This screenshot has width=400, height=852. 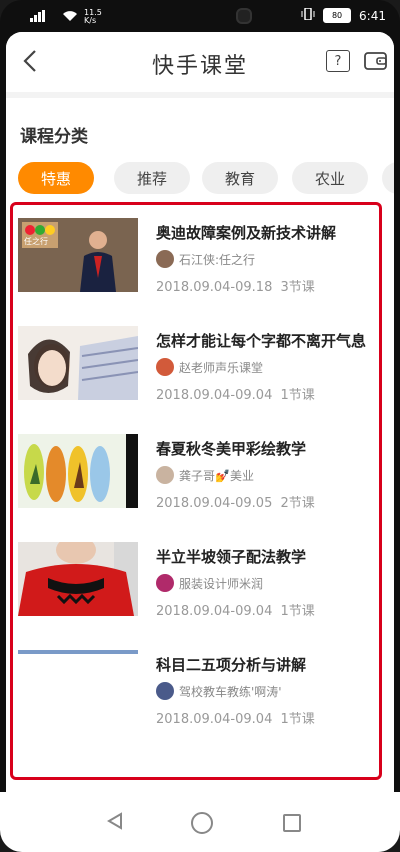 I want to click on system-nav-bar, so click(x=200, y=822).